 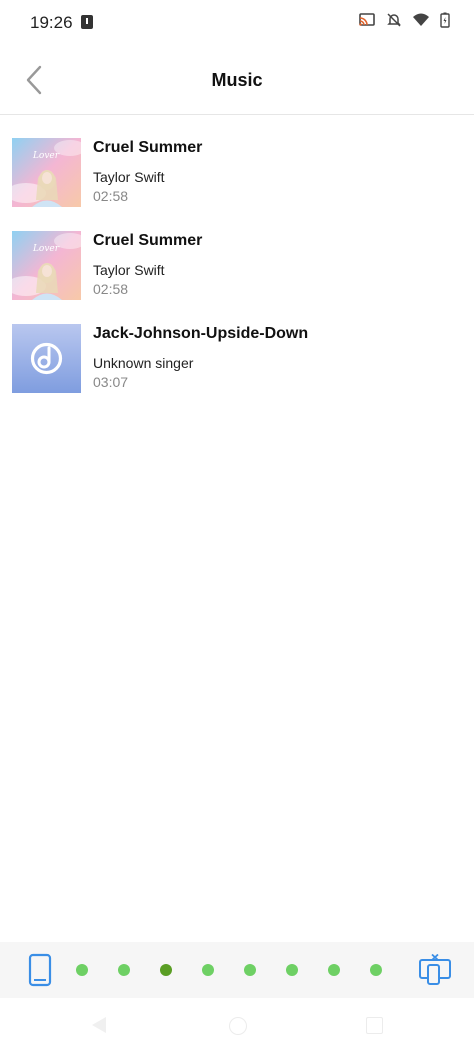 I want to click on phone-device-button, so click(x=40, y=972).